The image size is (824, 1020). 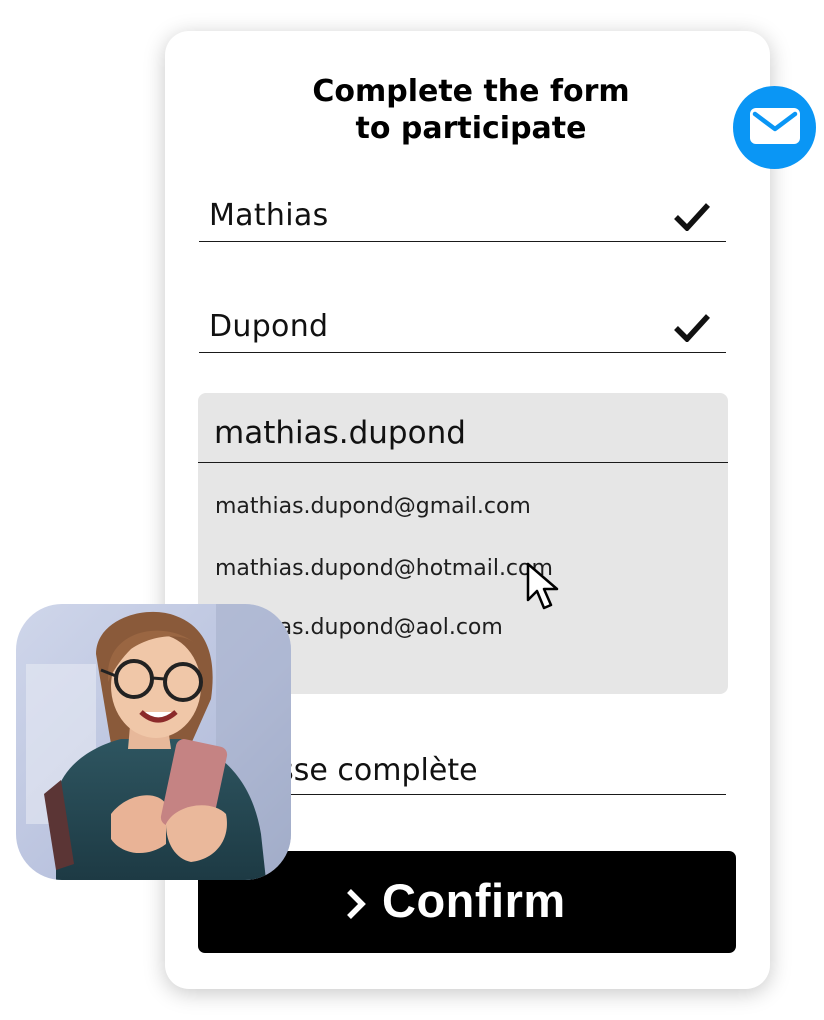 What do you see at coordinates (269, 326) in the screenshot?
I see `last-name-value: Dupond` at bounding box center [269, 326].